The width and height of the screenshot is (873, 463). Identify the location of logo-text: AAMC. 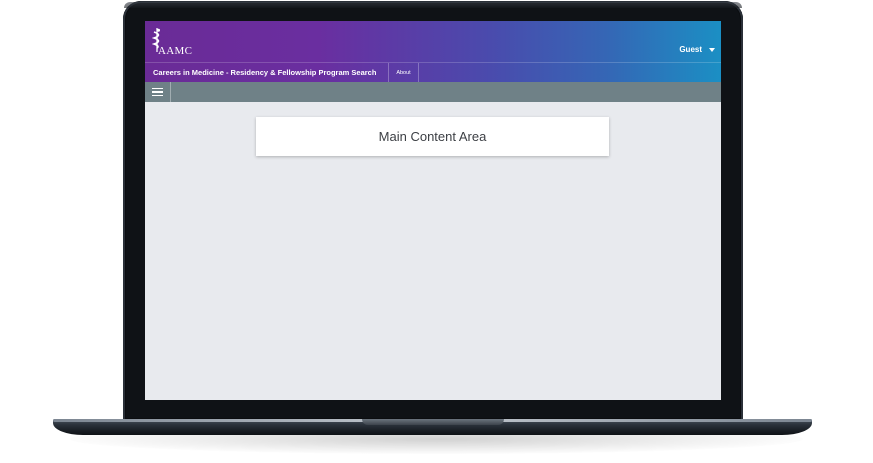
(175, 51).